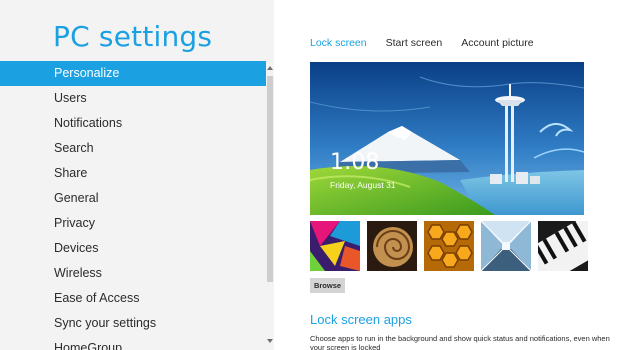 The height and width of the screenshot is (350, 623). What do you see at coordinates (133, 323) in the screenshot?
I see `nav-item-sync-settings: Sync your settings` at bounding box center [133, 323].